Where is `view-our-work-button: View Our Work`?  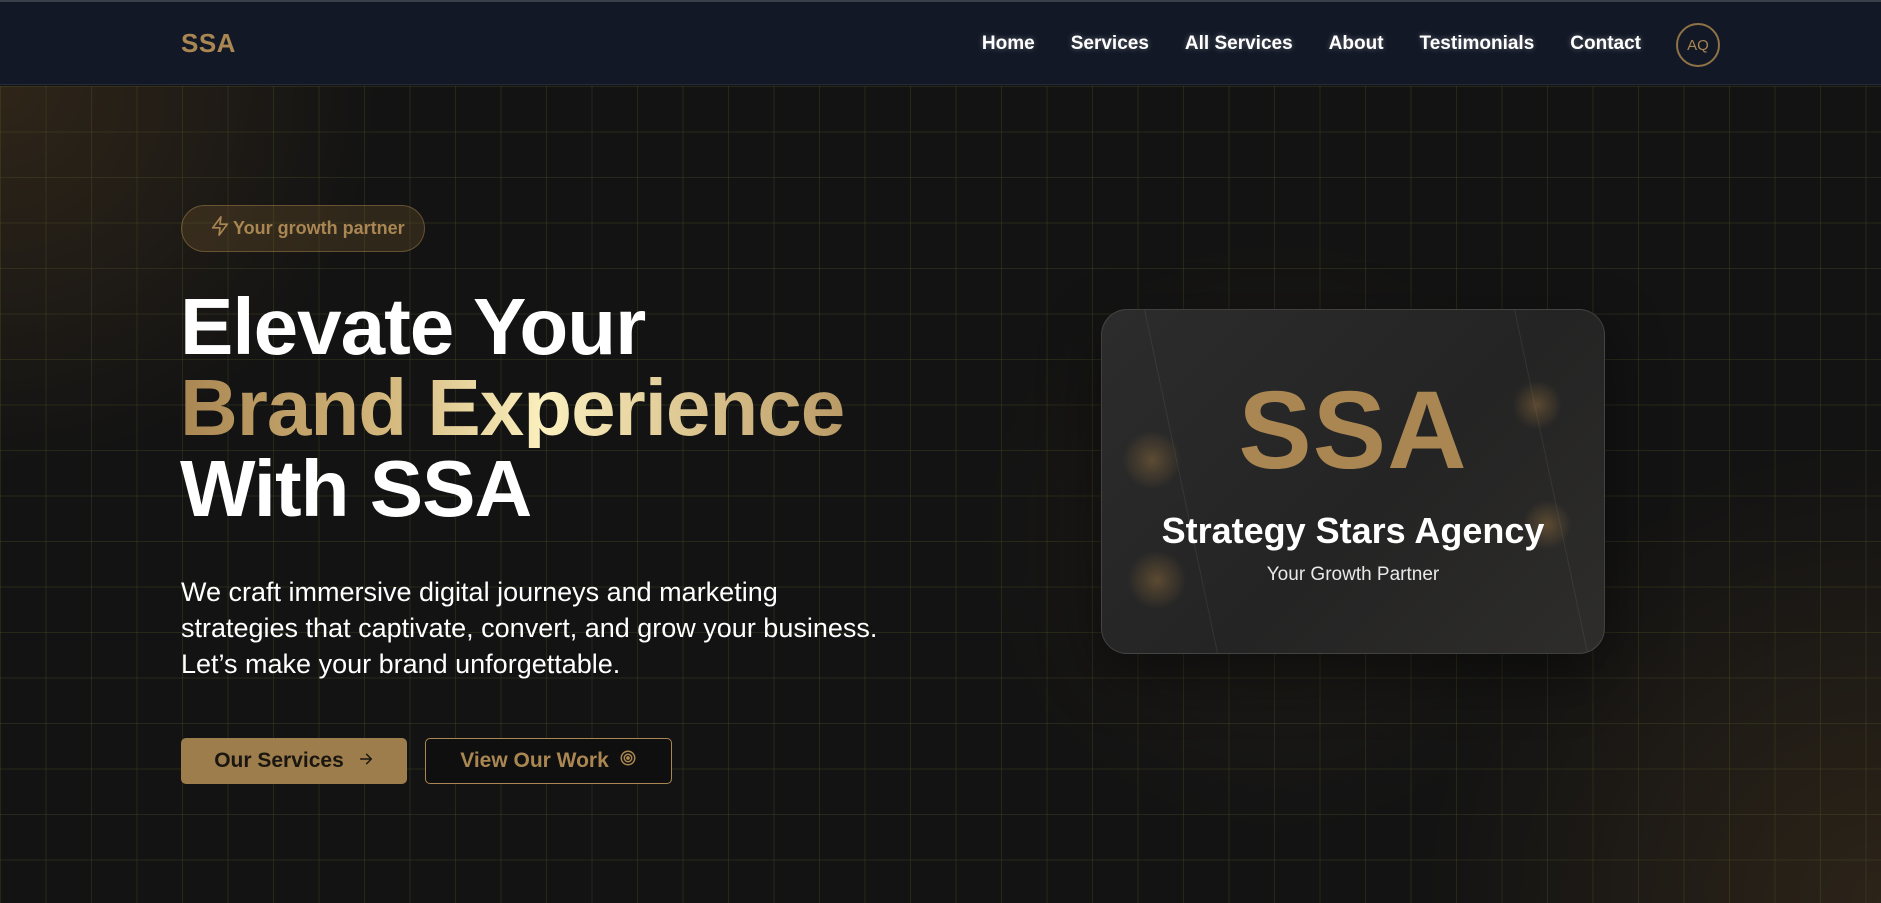
view-our-work-button: View Our Work is located at coordinates (548, 761).